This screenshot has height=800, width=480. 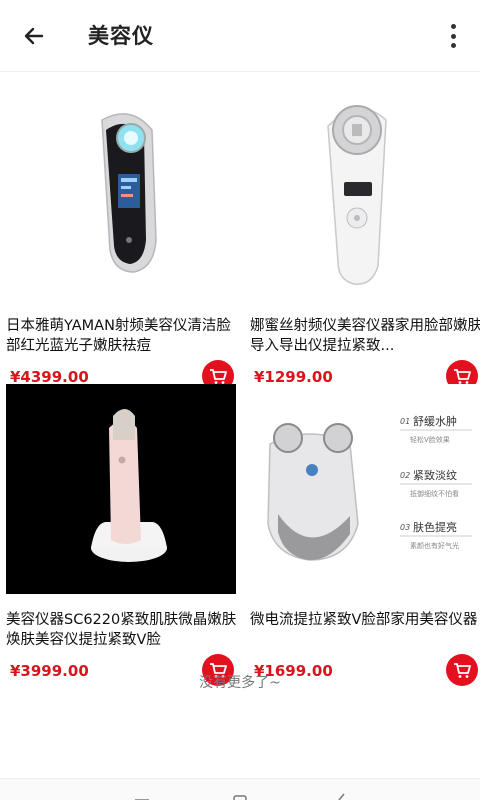 I want to click on product-name: 美容仪器SC6220紧致肌肤微晶嫩肤焕肤美容仪提拉紧致V脸, so click(x=122, y=630).